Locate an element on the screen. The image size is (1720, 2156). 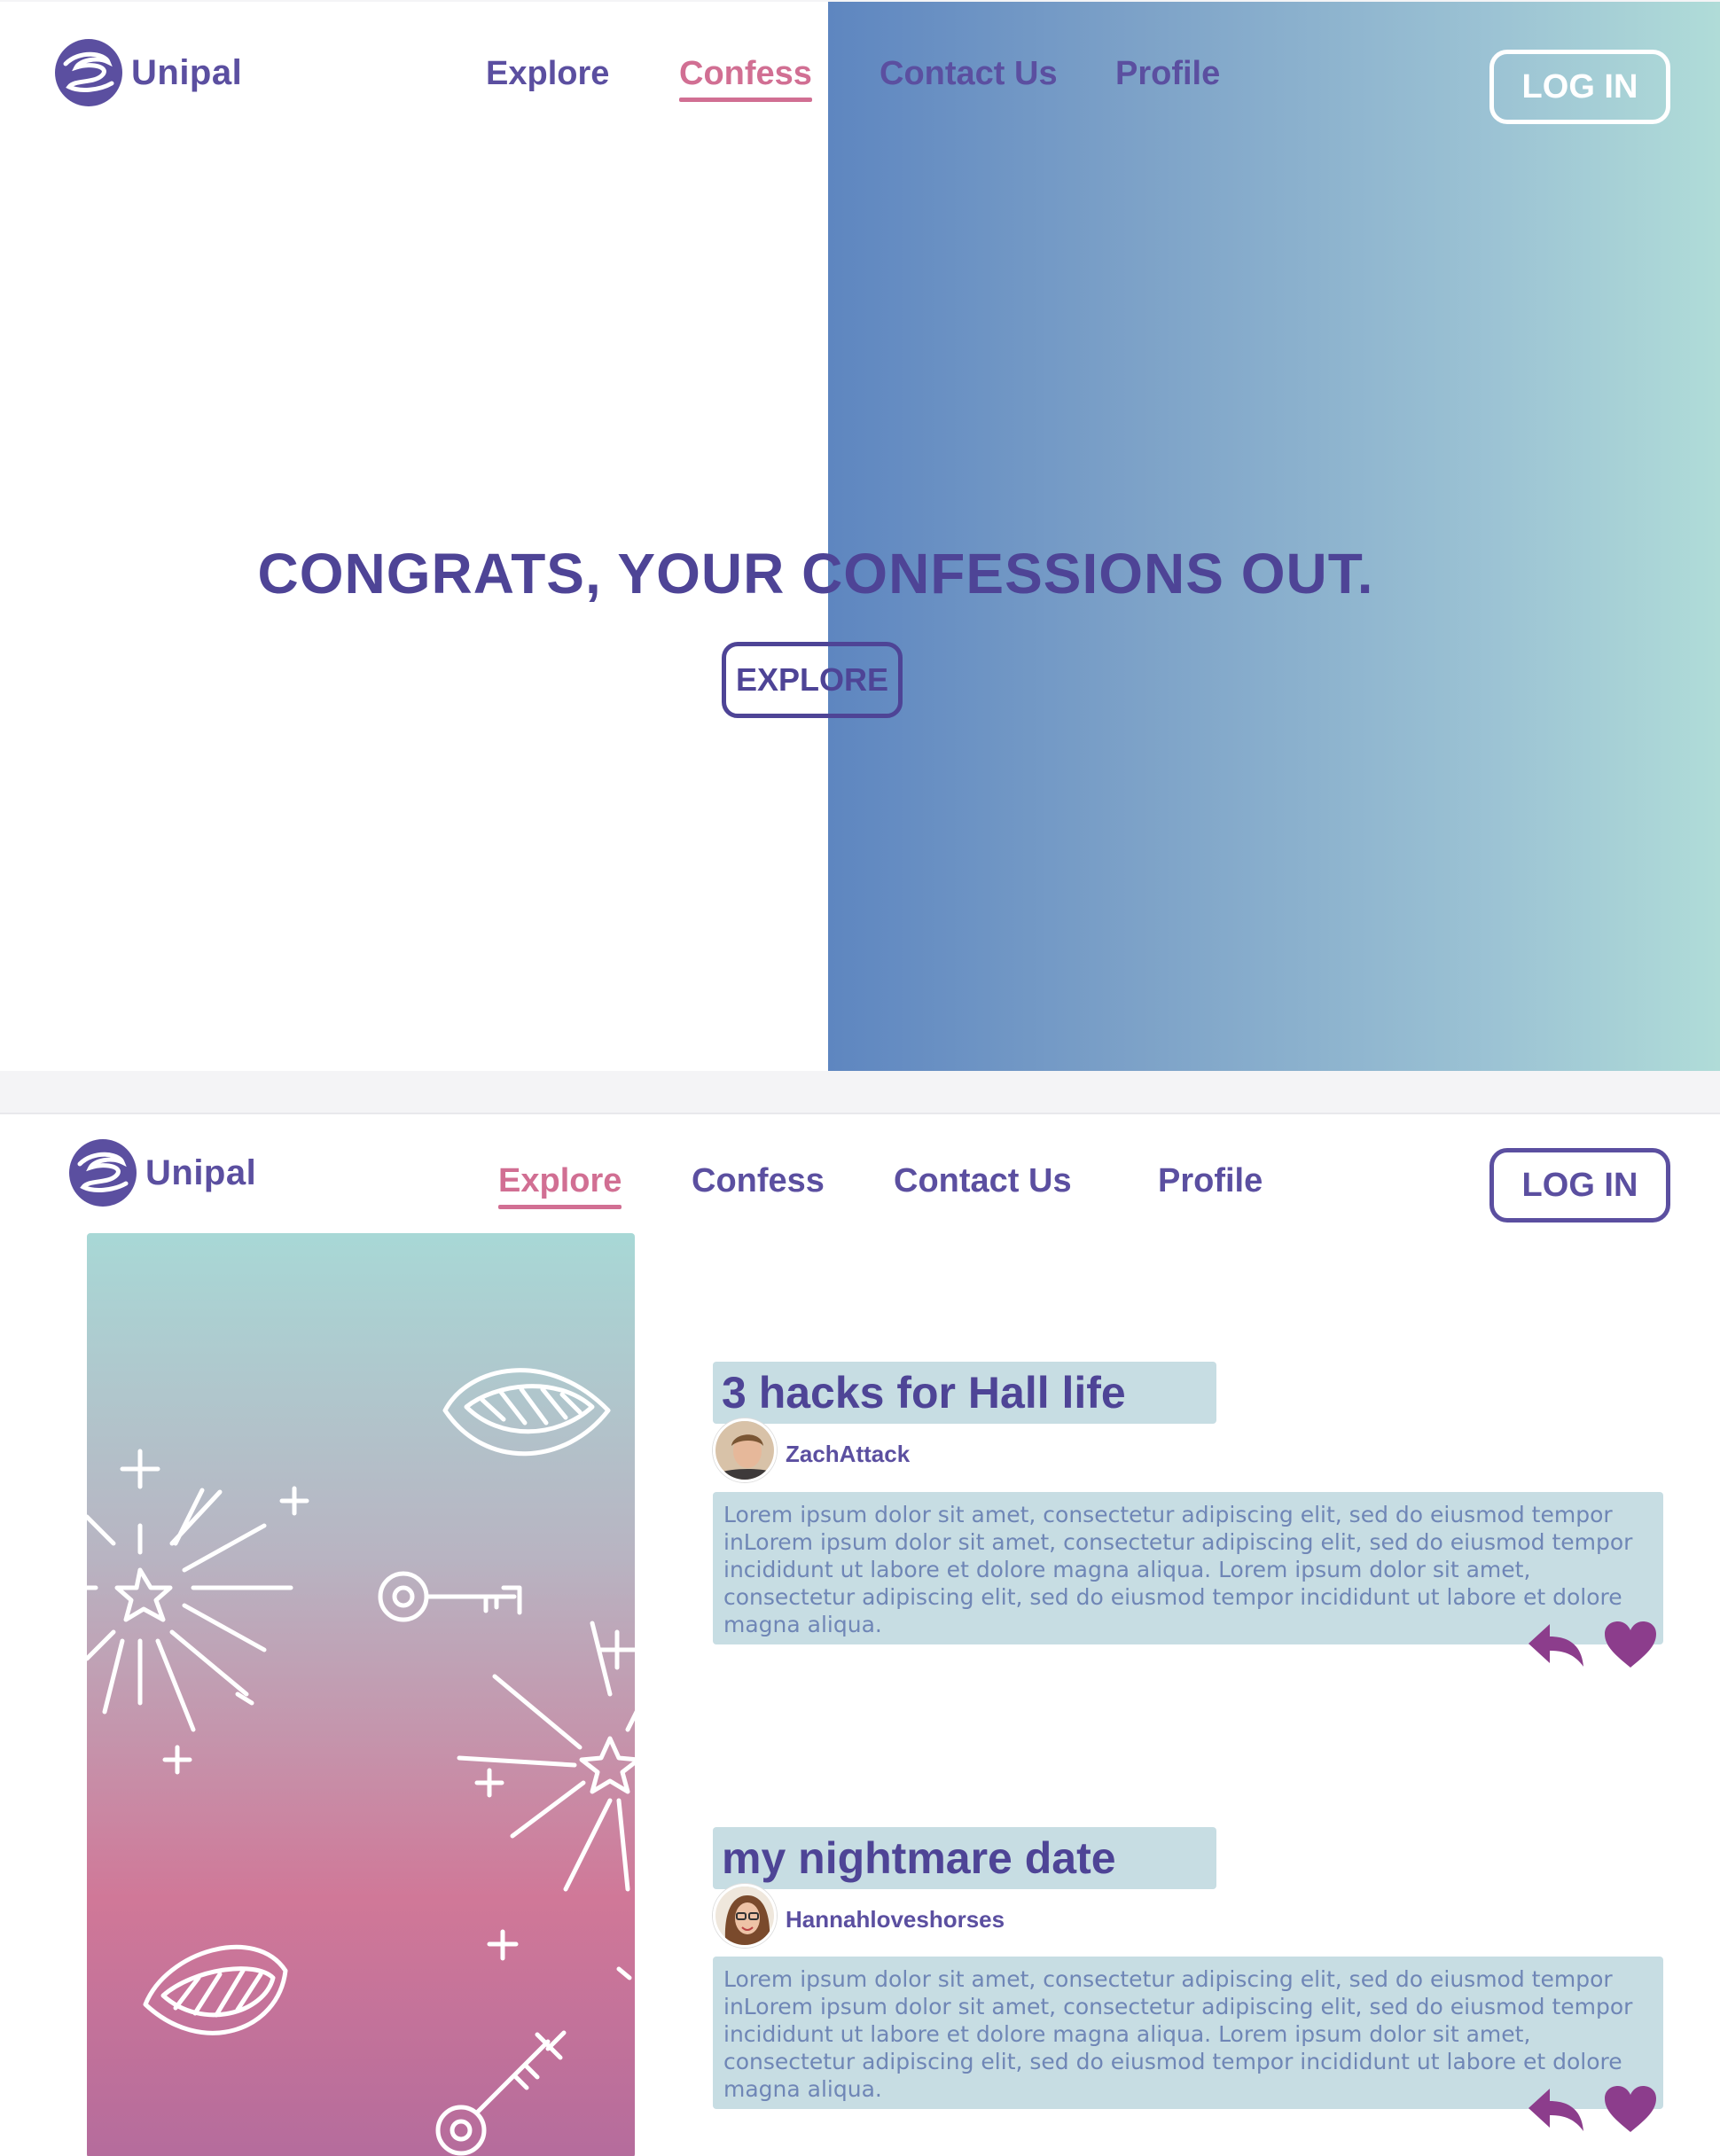
explore-button: EXPLORE is located at coordinates (812, 680).